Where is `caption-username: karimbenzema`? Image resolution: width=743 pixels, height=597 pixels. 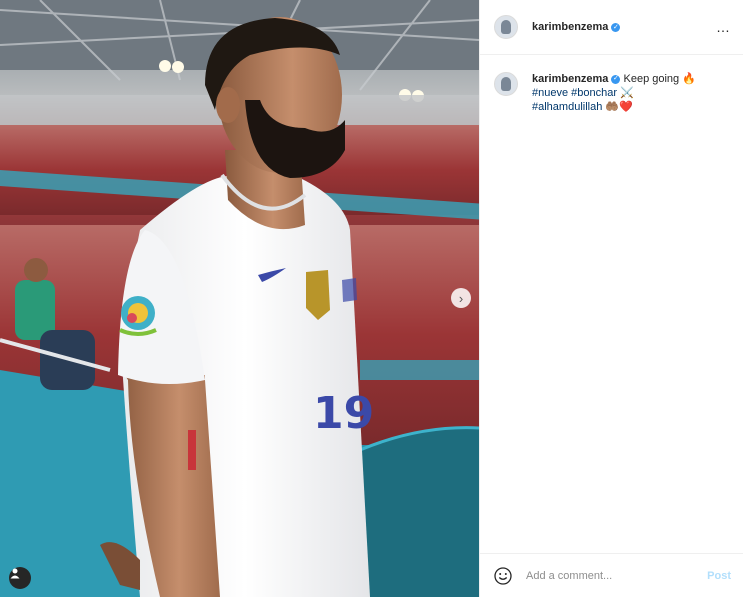 caption-username: karimbenzema is located at coordinates (570, 79).